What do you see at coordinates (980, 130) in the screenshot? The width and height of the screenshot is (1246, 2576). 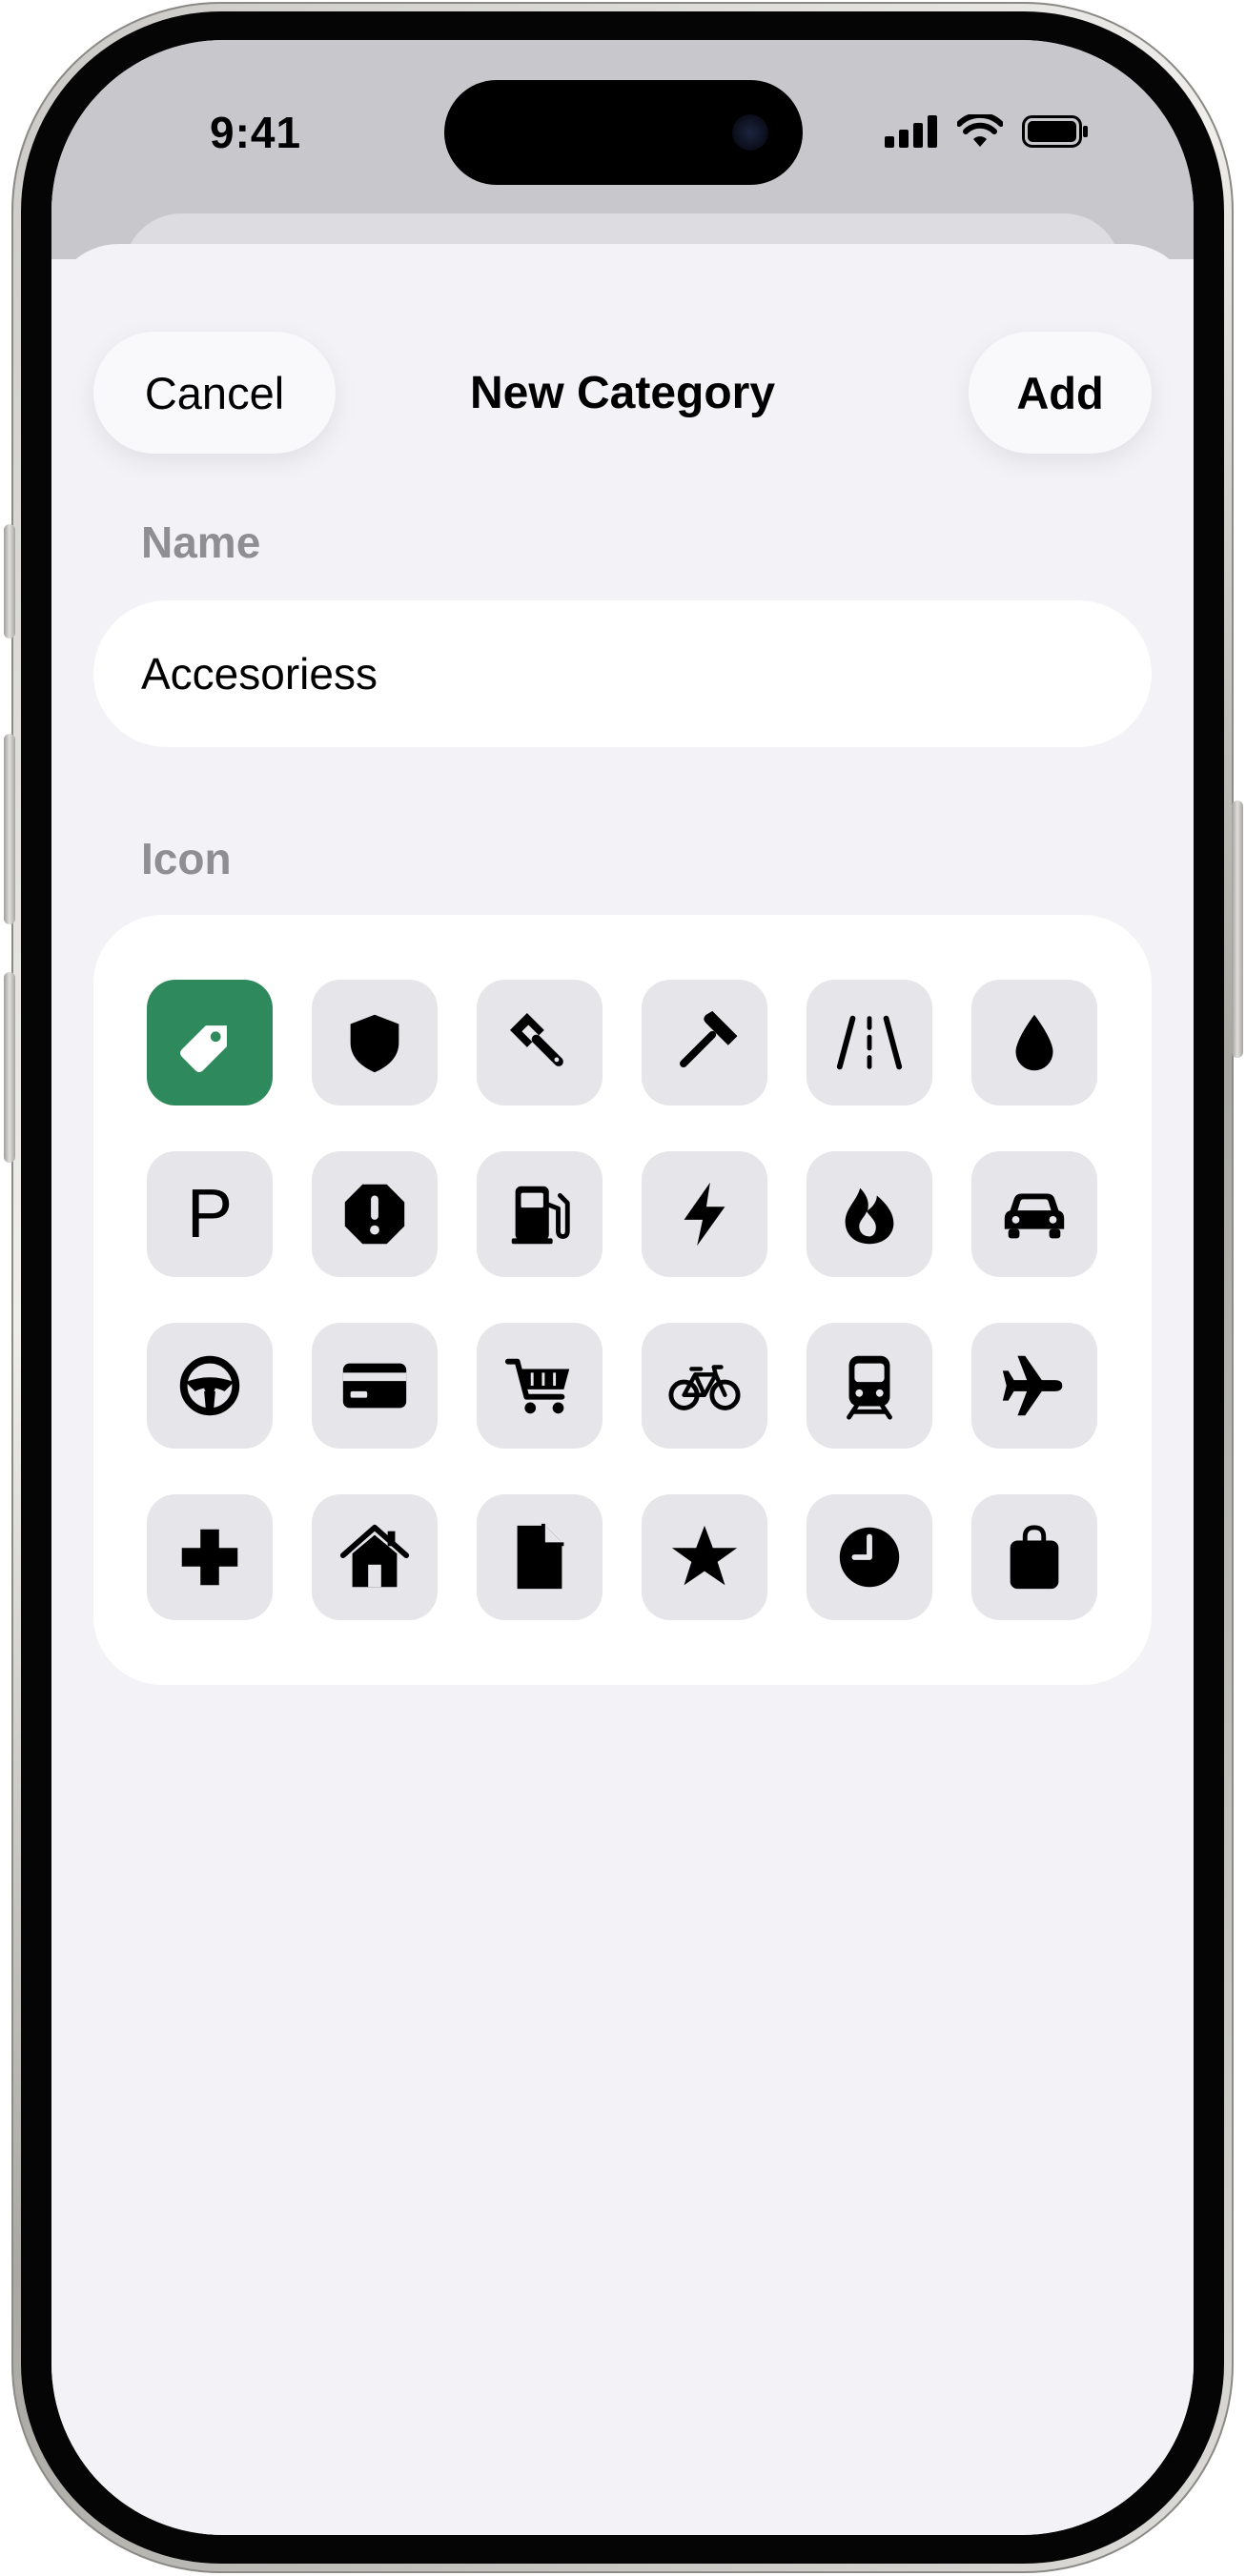 I see `wifi-icon` at bounding box center [980, 130].